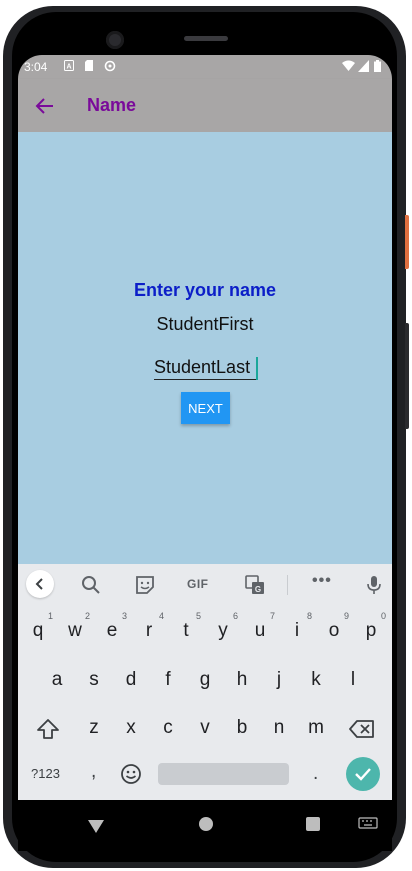  I want to click on period-key: ., so click(315, 774).